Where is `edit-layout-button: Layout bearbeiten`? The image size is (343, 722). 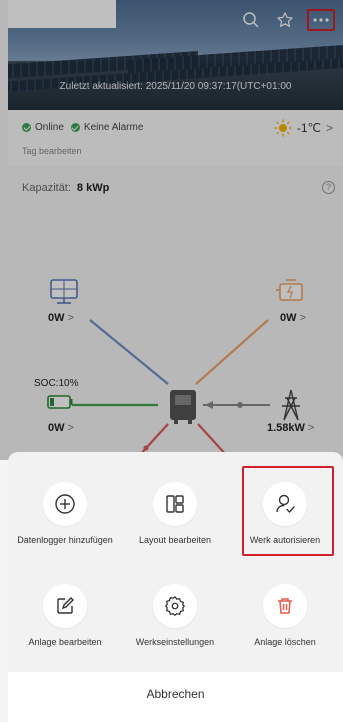 edit-layout-button: Layout bearbeiten is located at coordinates (175, 513).